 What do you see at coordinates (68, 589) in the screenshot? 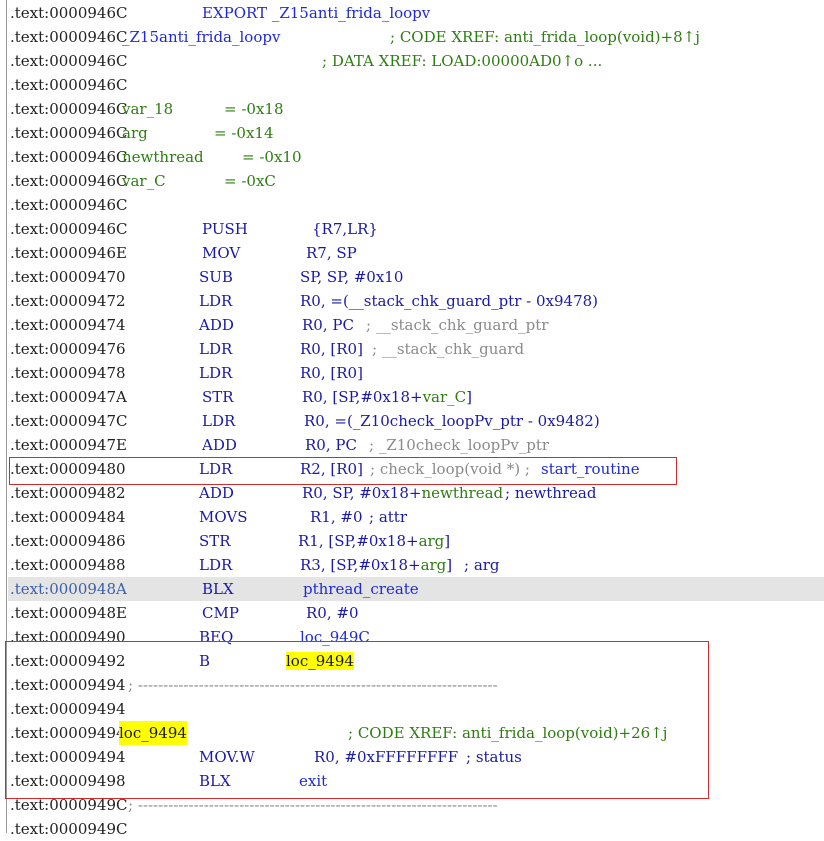
I see `address-label: .text:0000948A` at bounding box center [68, 589].